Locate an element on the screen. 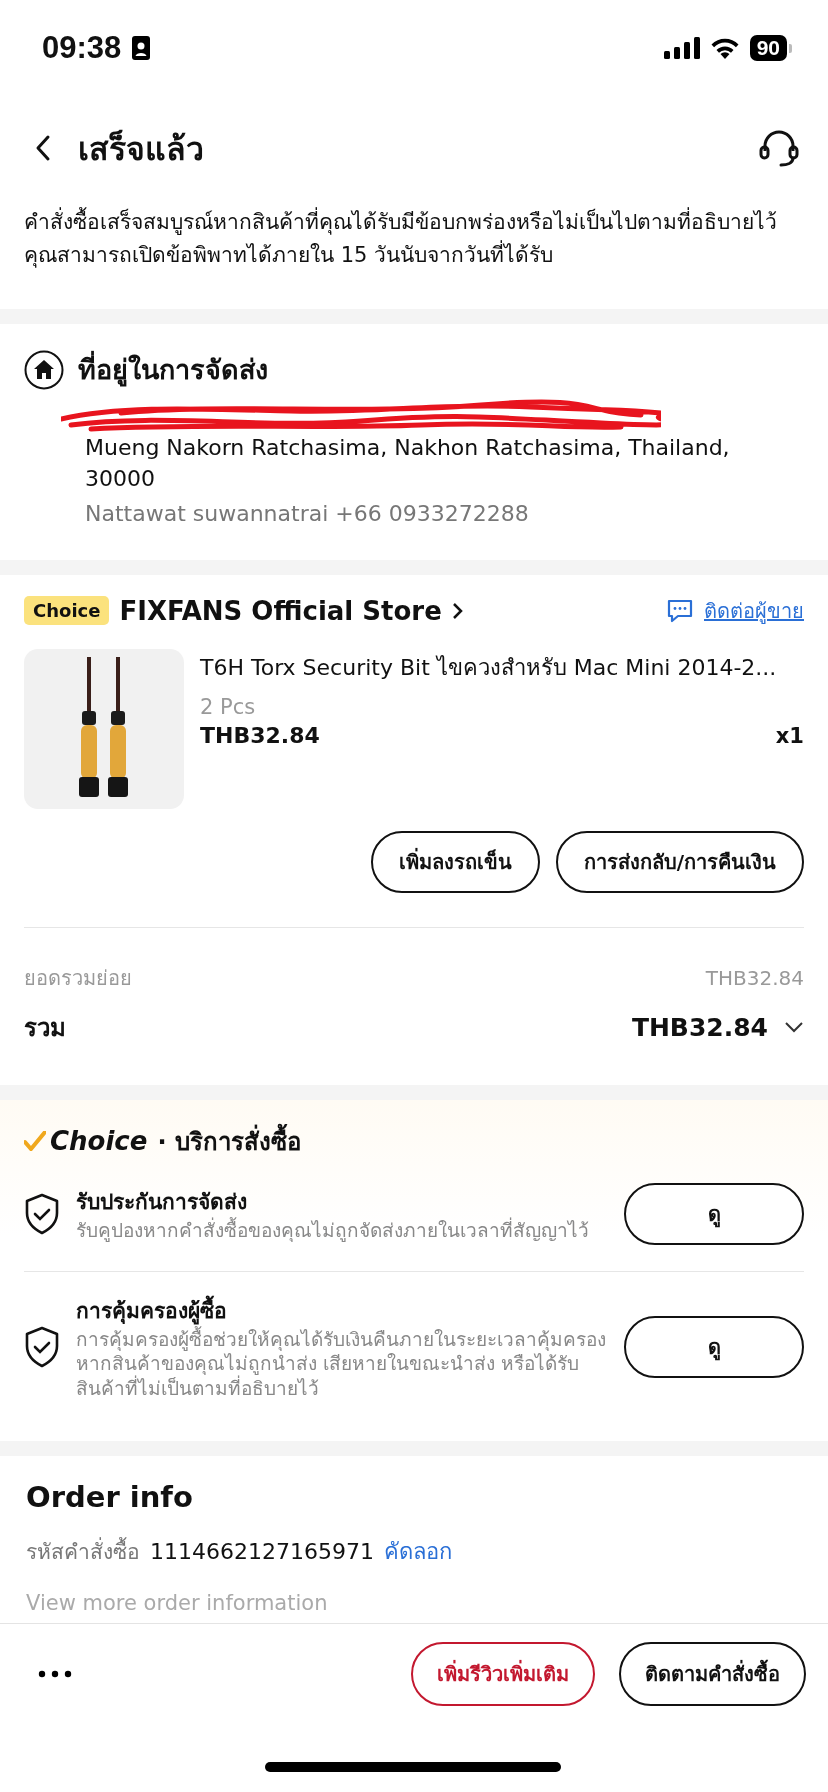 The width and height of the screenshot is (828, 1792). store-name: FIXFANS Official Store is located at coordinates (280, 610).